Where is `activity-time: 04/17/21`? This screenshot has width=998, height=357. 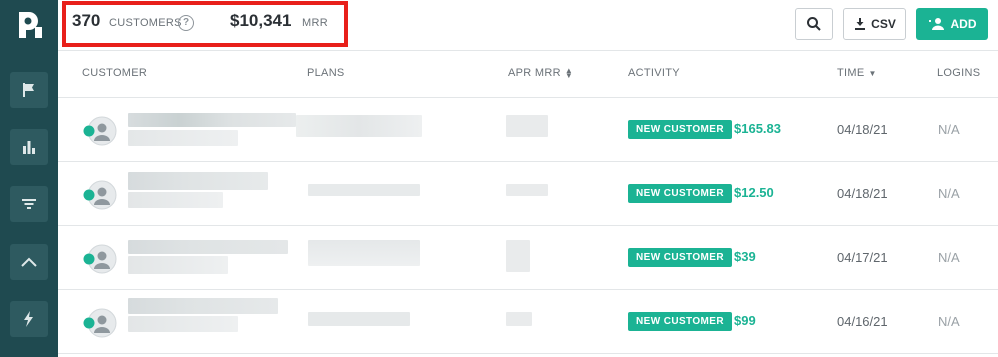
activity-time: 04/17/21 is located at coordinates (862, 257).